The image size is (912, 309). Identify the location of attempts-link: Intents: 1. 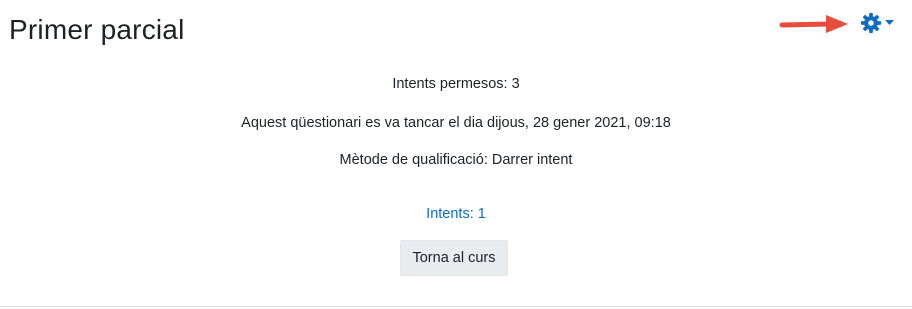
(456, 214).